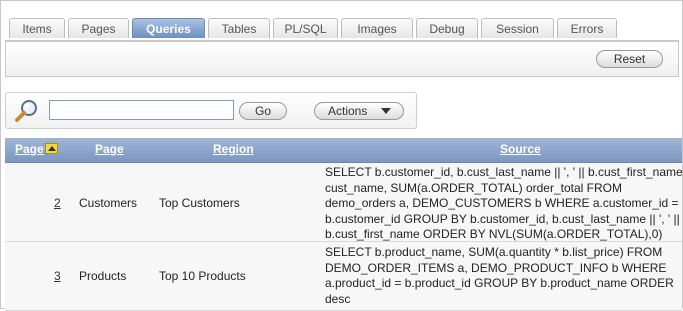  Describe the element at coordinates (98, 28) in the screenshot. I see `tab-pages: Pages` at that location.